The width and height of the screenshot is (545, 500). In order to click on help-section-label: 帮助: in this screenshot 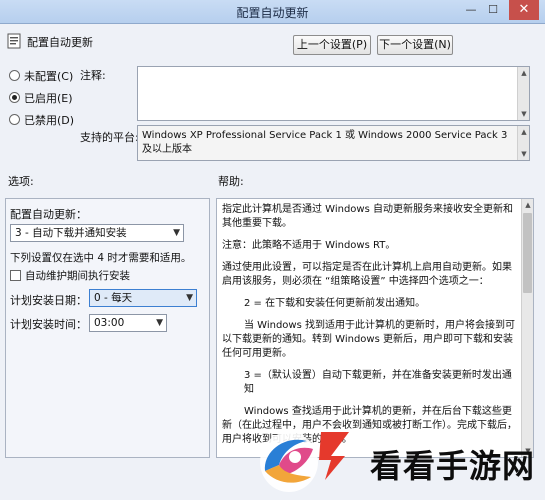, I will do `click(231, 181)`.